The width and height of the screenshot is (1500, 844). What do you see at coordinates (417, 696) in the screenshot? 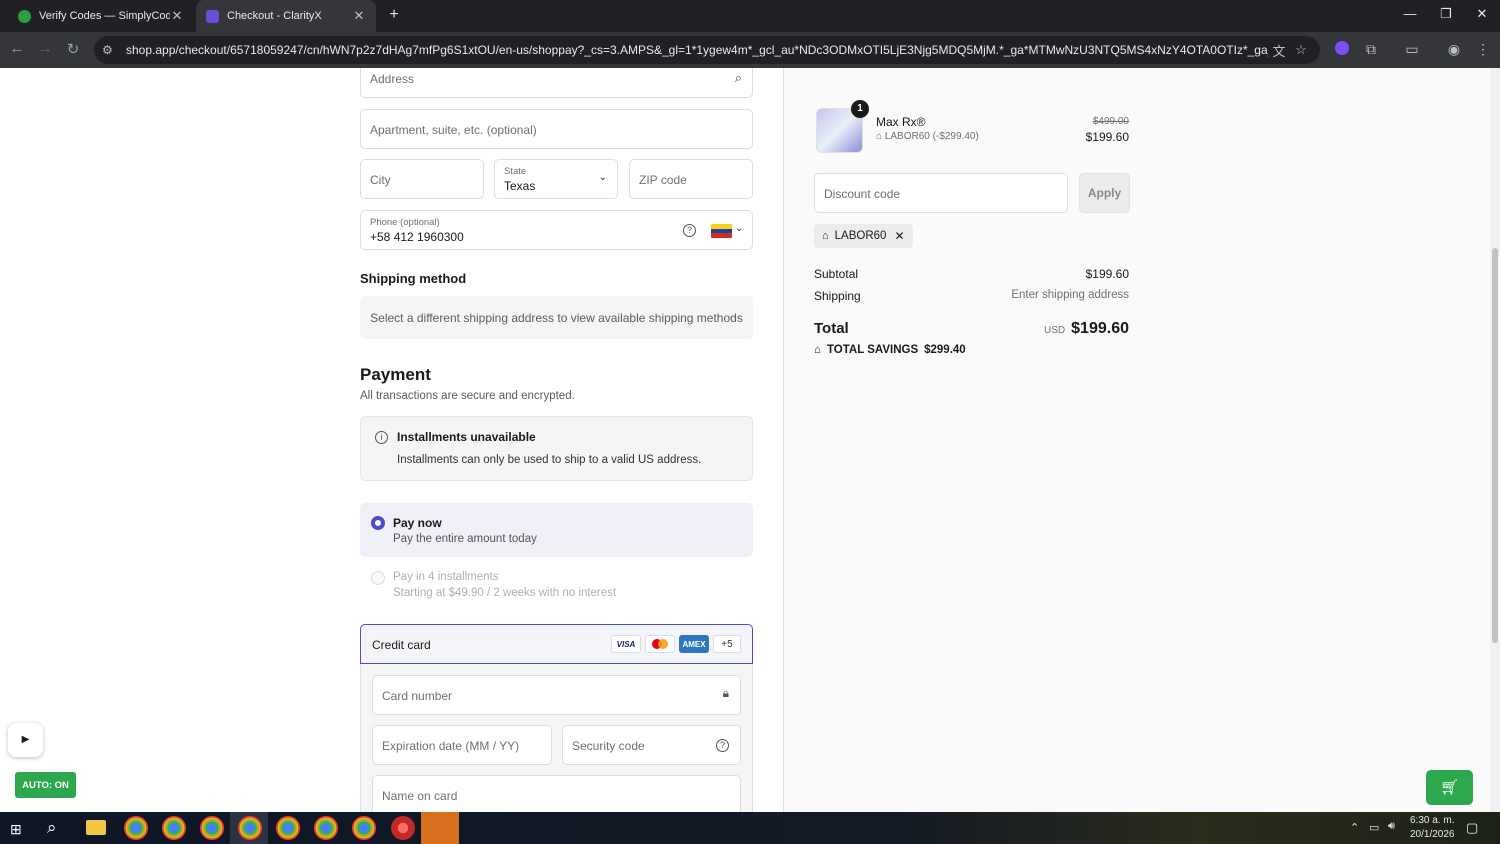
I see `card-number-placeholder: Card number` at bounding box center [417, 696].